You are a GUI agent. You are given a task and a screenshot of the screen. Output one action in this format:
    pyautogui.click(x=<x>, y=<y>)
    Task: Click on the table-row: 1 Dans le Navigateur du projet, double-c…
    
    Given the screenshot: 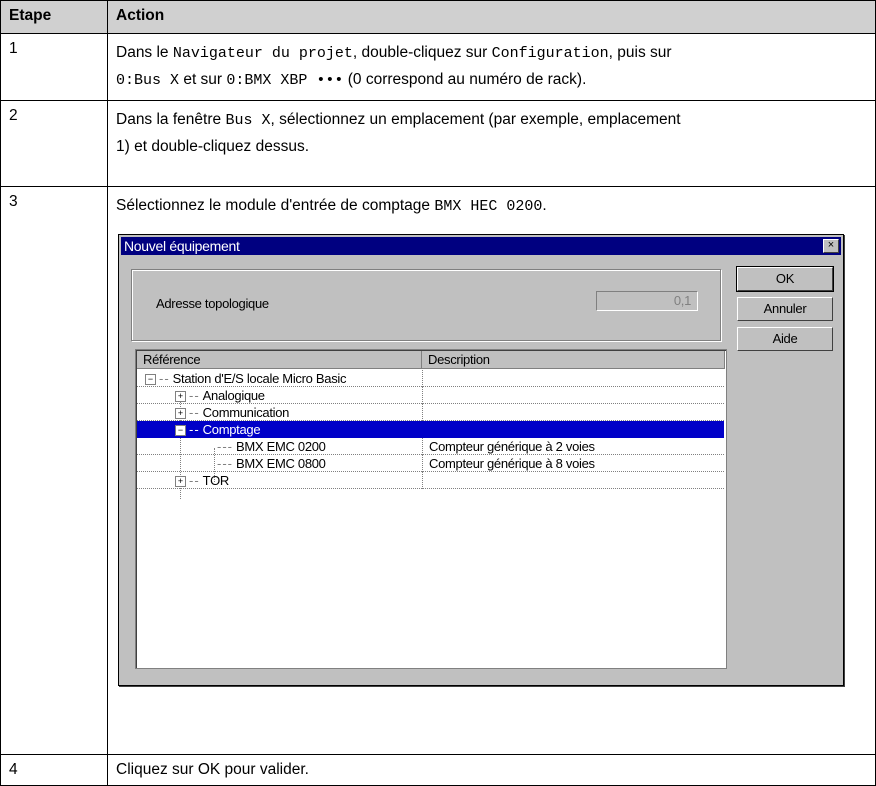 What is the action you would take?
    pyautogui.click(x=438, y=67)
    